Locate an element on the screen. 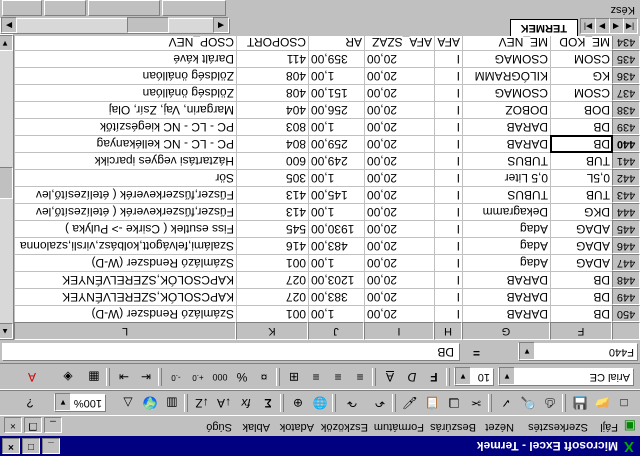 Image resolution: width=640 pixels, height=456 pixels. table-cell: TUB is located at coordinates (581, 194).